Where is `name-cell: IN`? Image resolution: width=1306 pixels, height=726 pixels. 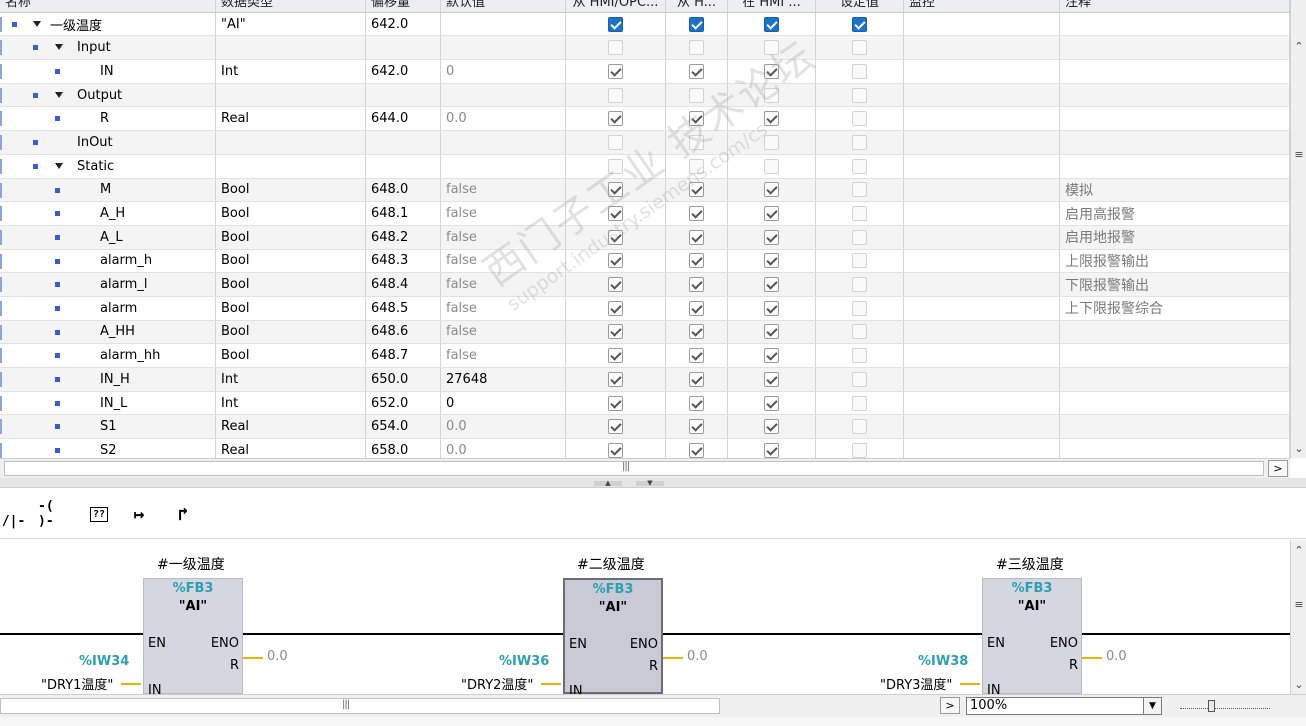
name-cell: IN is located at coordinates (108, 71).